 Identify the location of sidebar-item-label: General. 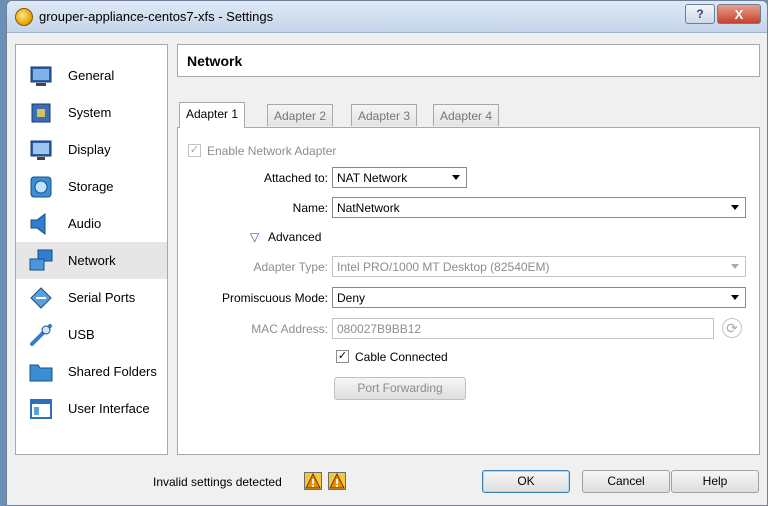
(91, 75).